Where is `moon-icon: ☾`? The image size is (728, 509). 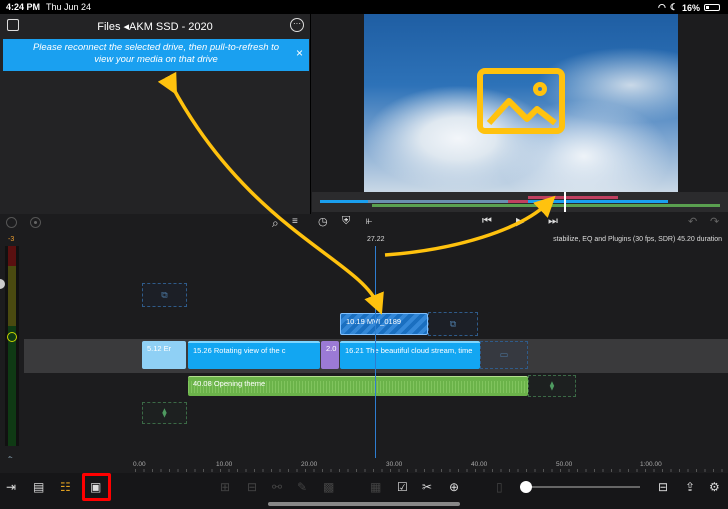
moon-icon: ☾ is located at coordinates (673, 7).